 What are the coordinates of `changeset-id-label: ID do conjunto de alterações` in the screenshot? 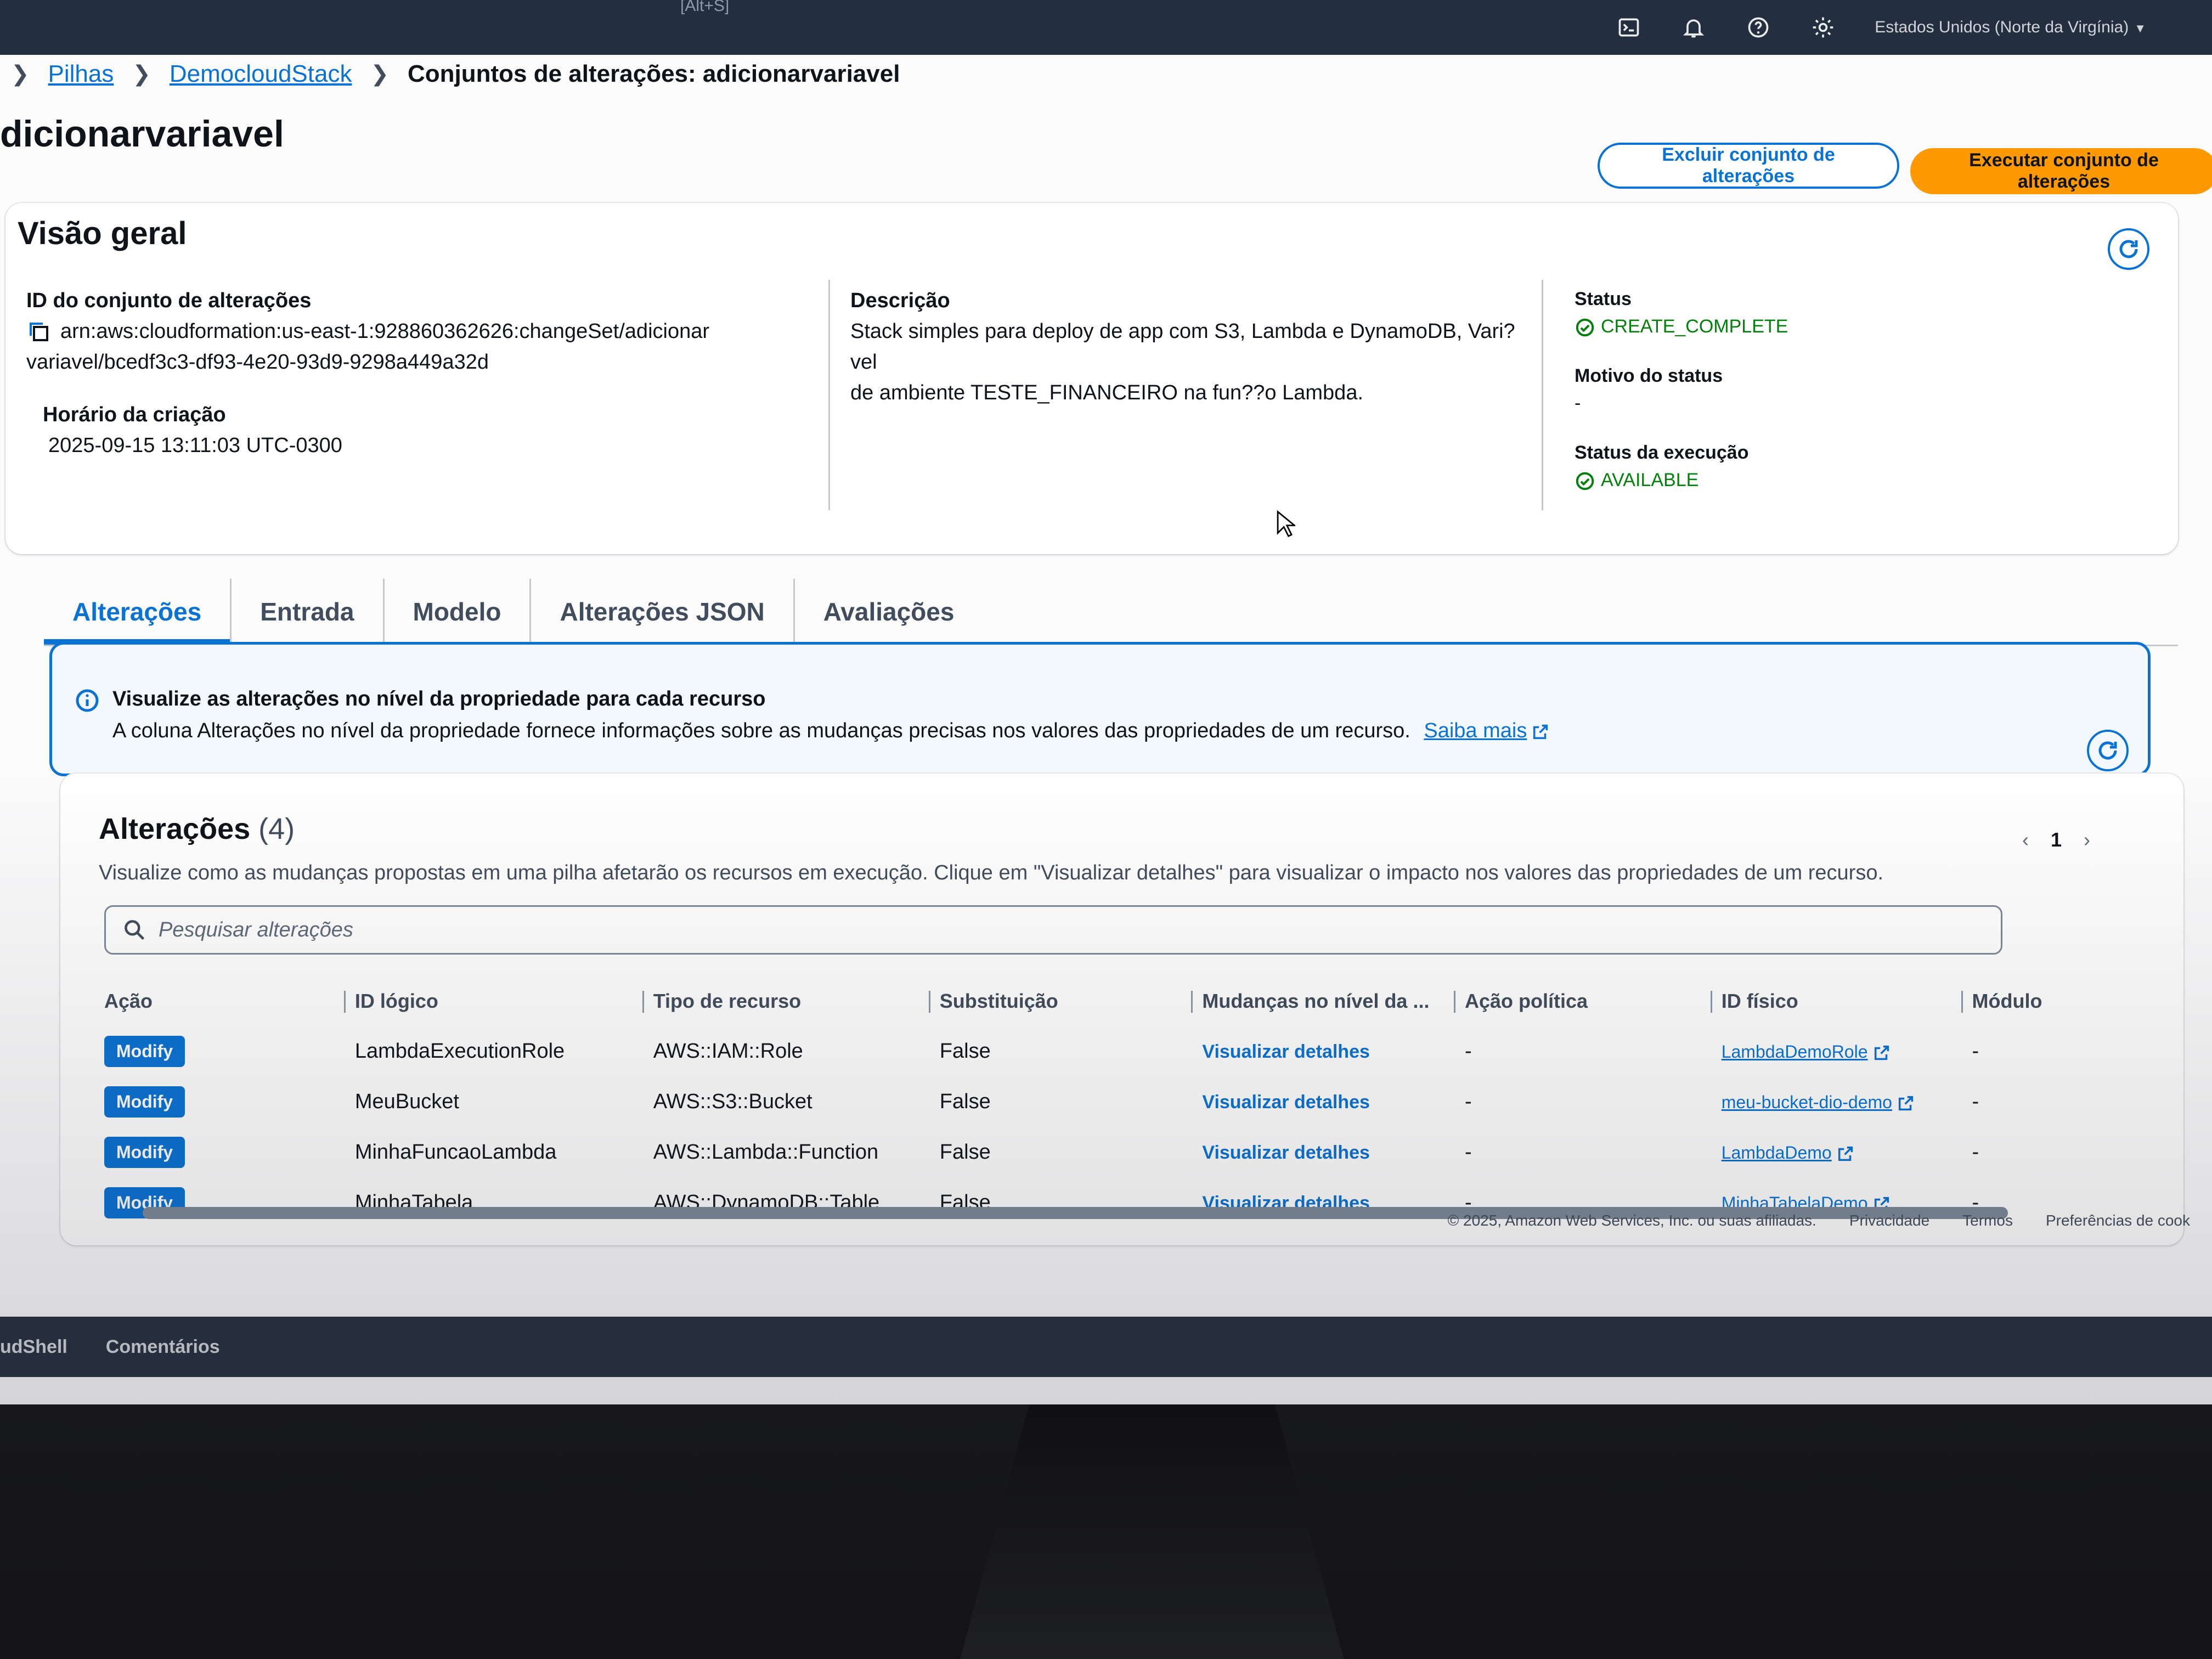 It's located at (169, 301).